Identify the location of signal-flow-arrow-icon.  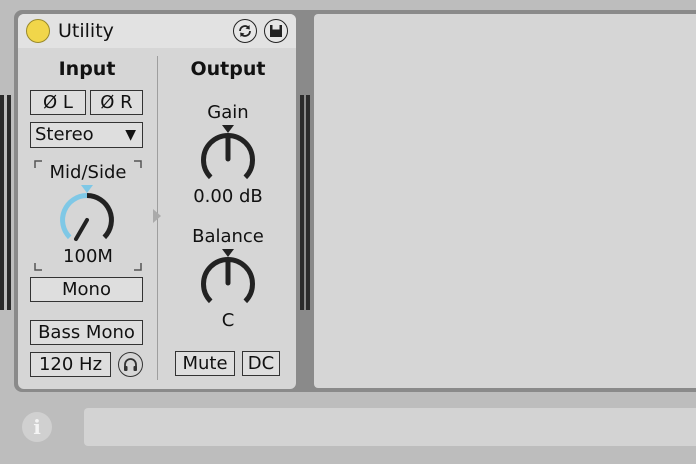
(157, 216).